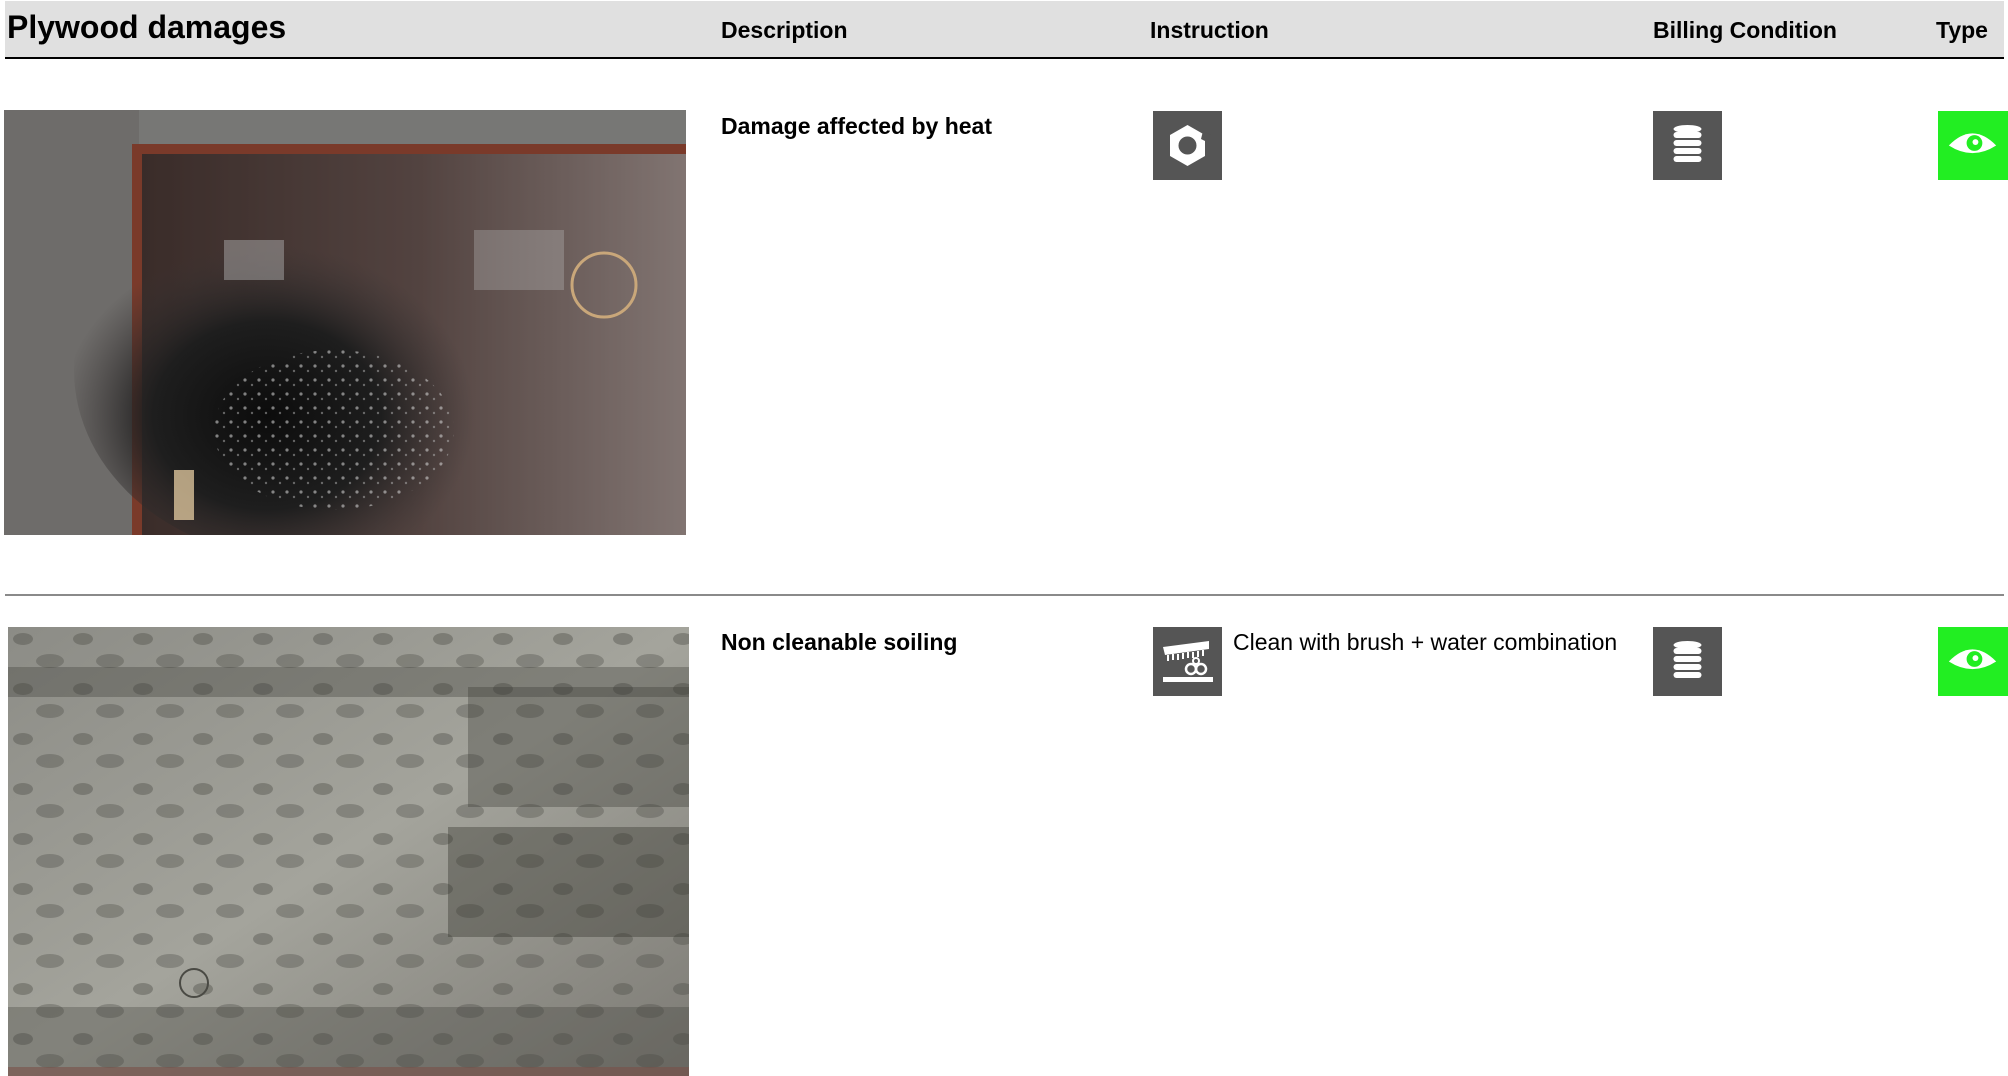 The image size is (2008, 1076). What do you see at coordinates (348, 851) in the screenshot?
I see `soiling-photo` at bounding box center [348, 851].